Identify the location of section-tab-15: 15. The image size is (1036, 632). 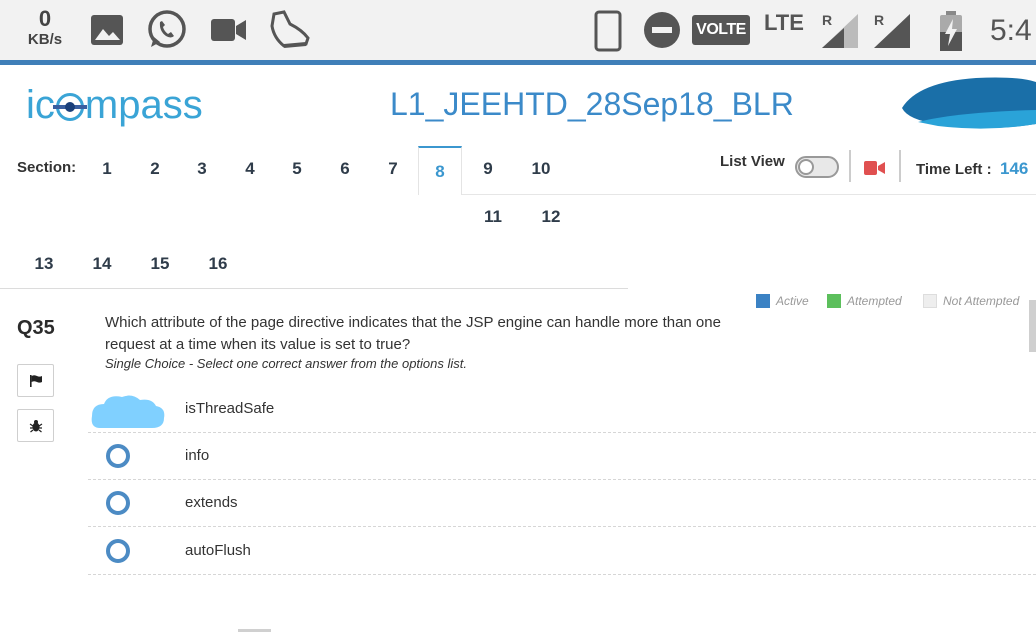
(160, 264).